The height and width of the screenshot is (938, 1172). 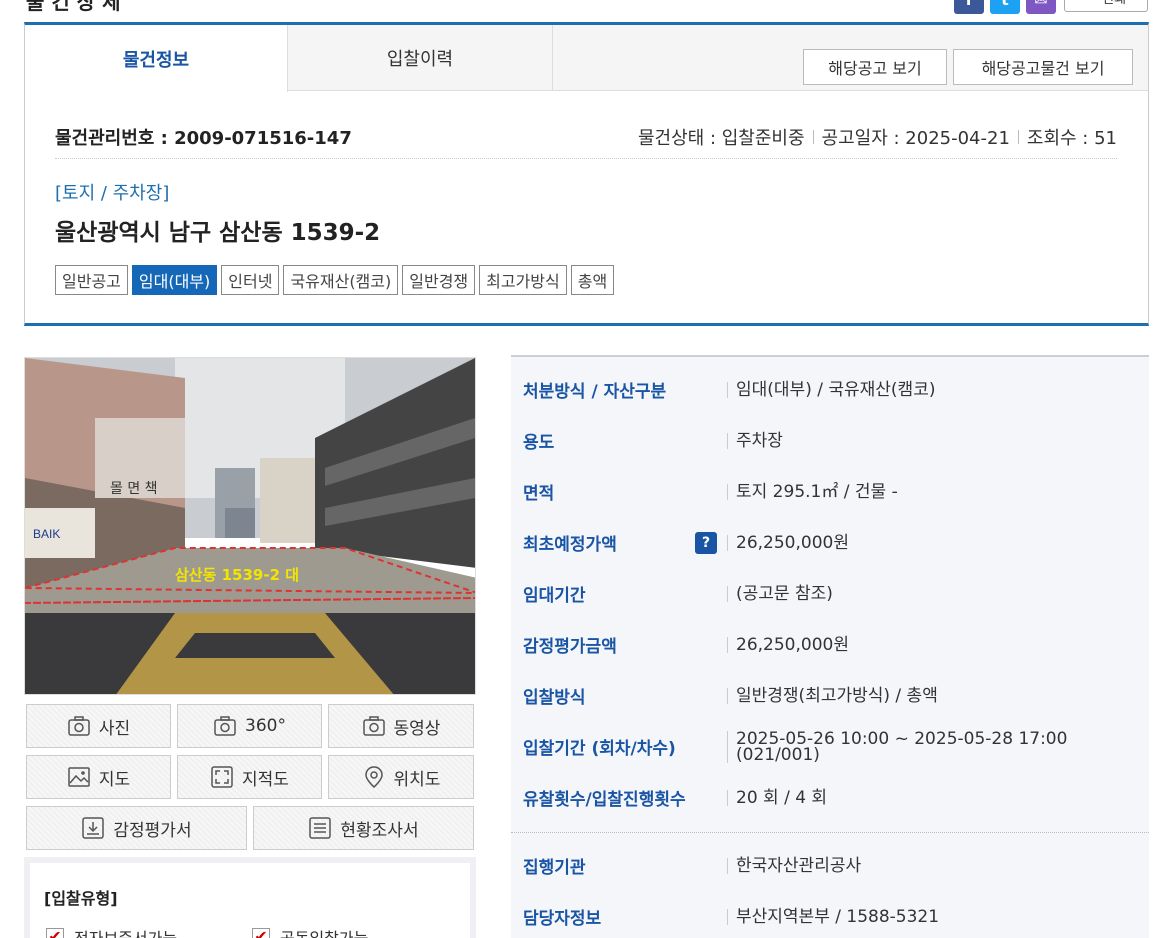 I want to click on detail-label: 면적, so click(x=539, y=494).